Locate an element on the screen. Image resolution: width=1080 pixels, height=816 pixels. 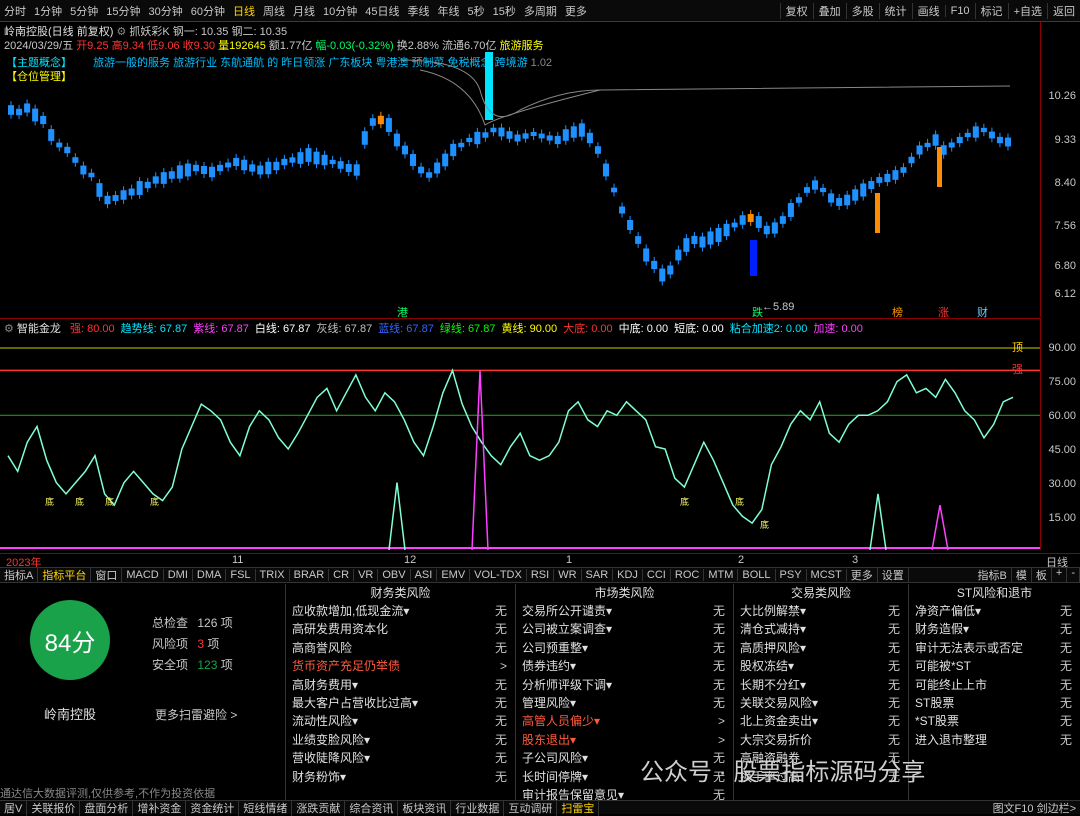
indicator-tab: 窗口 is located at coordinates (107, 575).